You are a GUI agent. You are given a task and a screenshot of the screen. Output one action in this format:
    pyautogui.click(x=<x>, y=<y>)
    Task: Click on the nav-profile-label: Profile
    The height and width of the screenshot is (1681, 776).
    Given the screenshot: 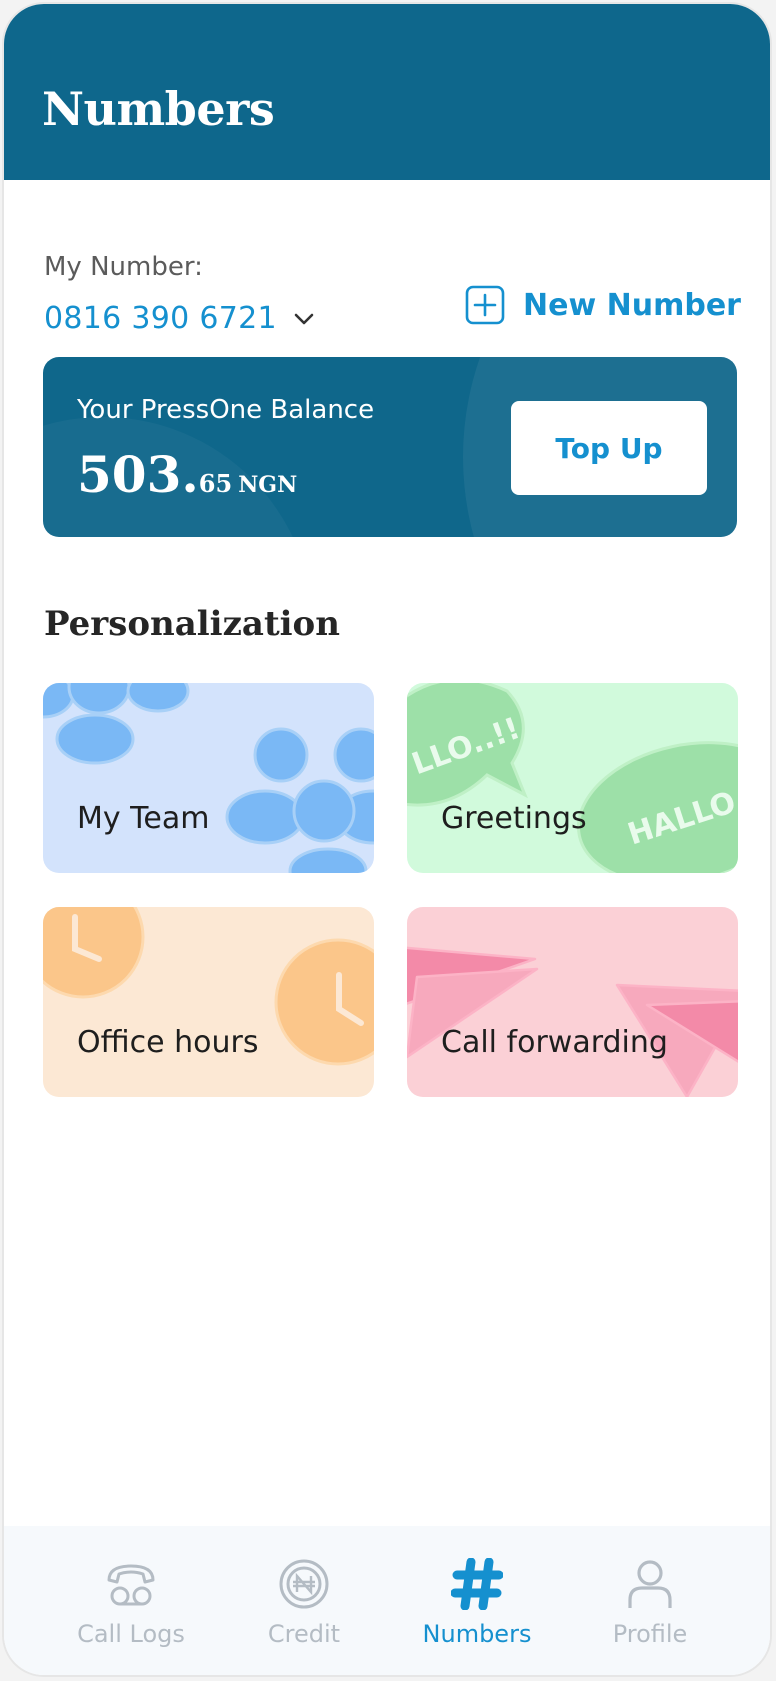 What is the action you would take?
    pyautogui.click(x=650, y=1634)
    